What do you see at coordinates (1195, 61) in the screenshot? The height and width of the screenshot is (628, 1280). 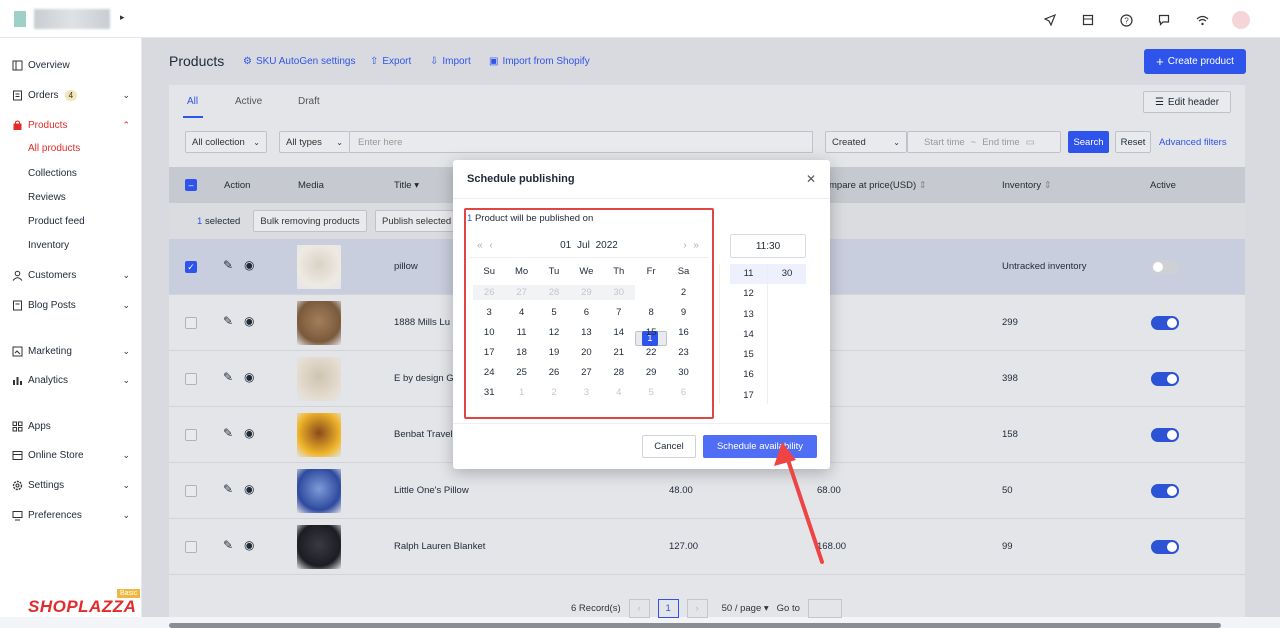 I see `create-product-button: + Create product` at bounding box center [1195, 61].